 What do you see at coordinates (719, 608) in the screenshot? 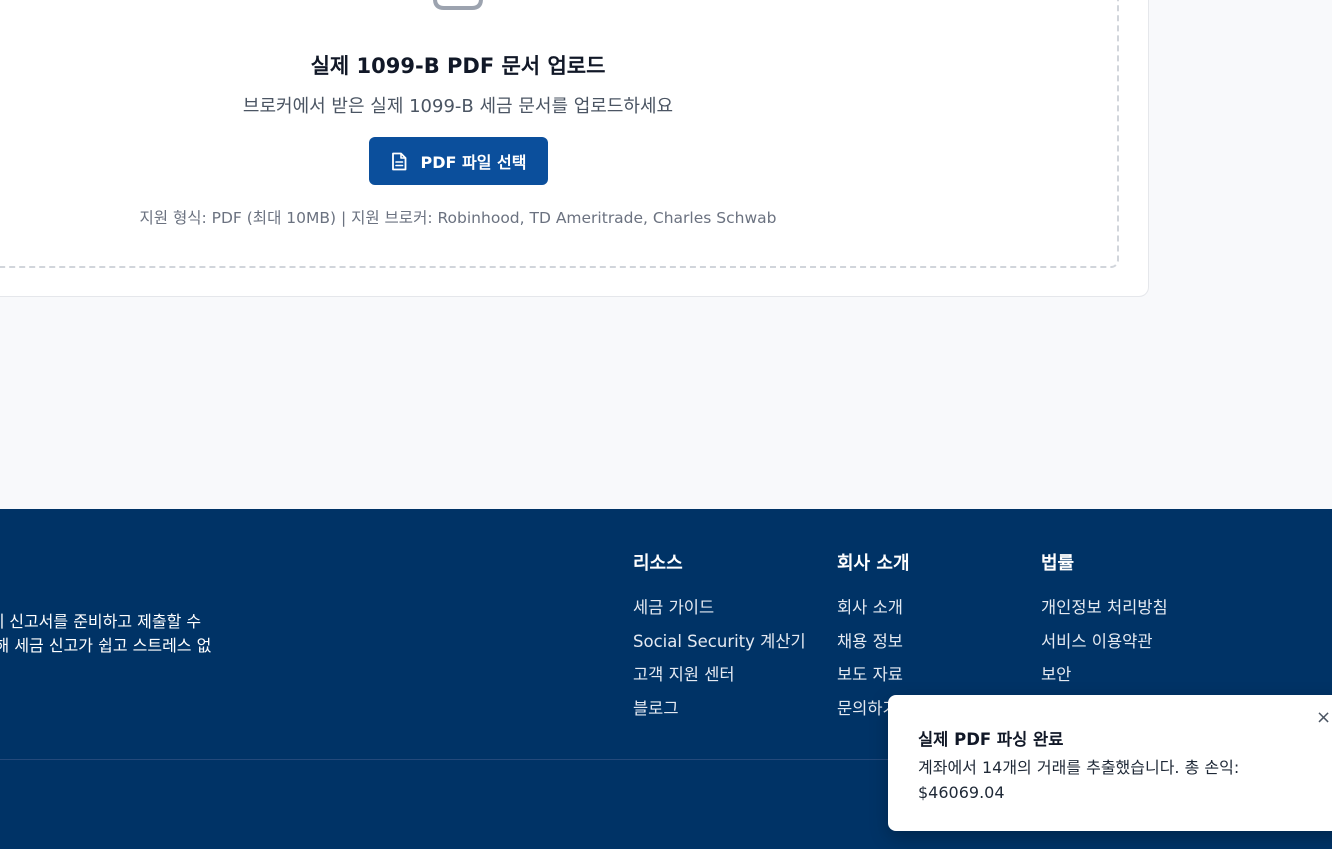
I see `footer-link-tax-guide: 세금 가이드` at bounding box center [719, 608].